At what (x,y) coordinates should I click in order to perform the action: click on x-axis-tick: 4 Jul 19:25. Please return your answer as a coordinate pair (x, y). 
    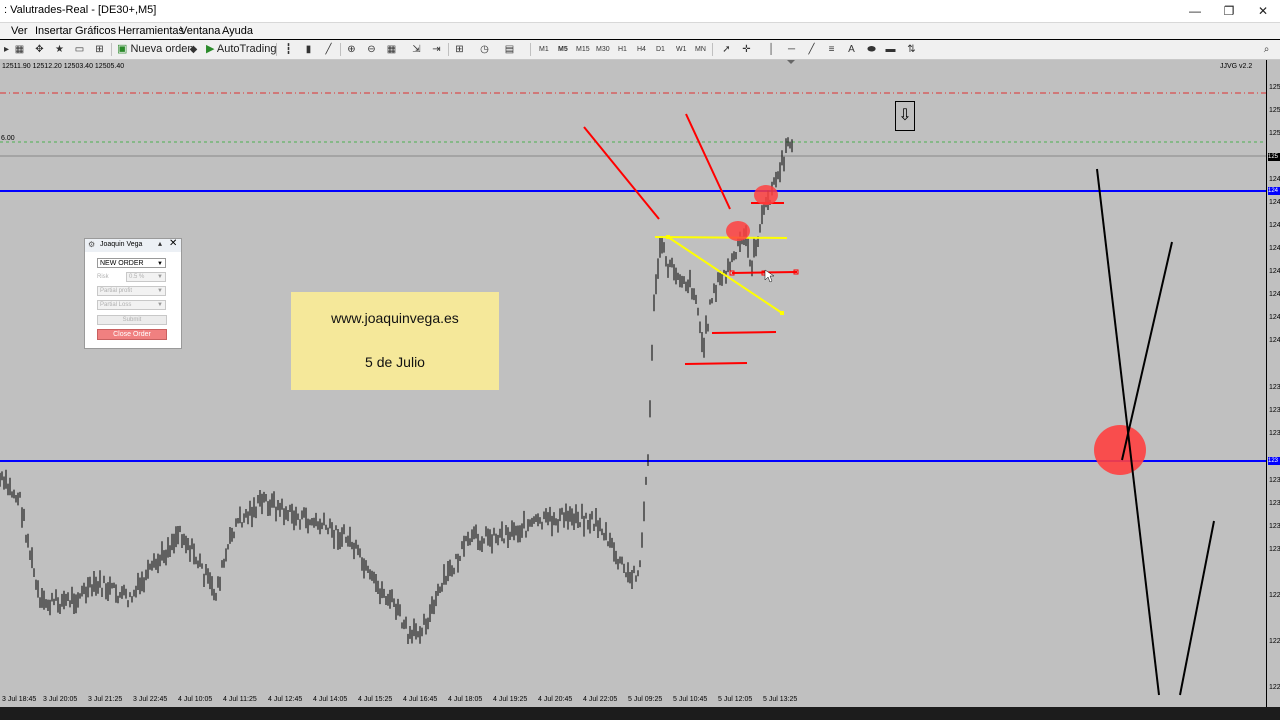
    Looking at the image, I should click on (510, 699).